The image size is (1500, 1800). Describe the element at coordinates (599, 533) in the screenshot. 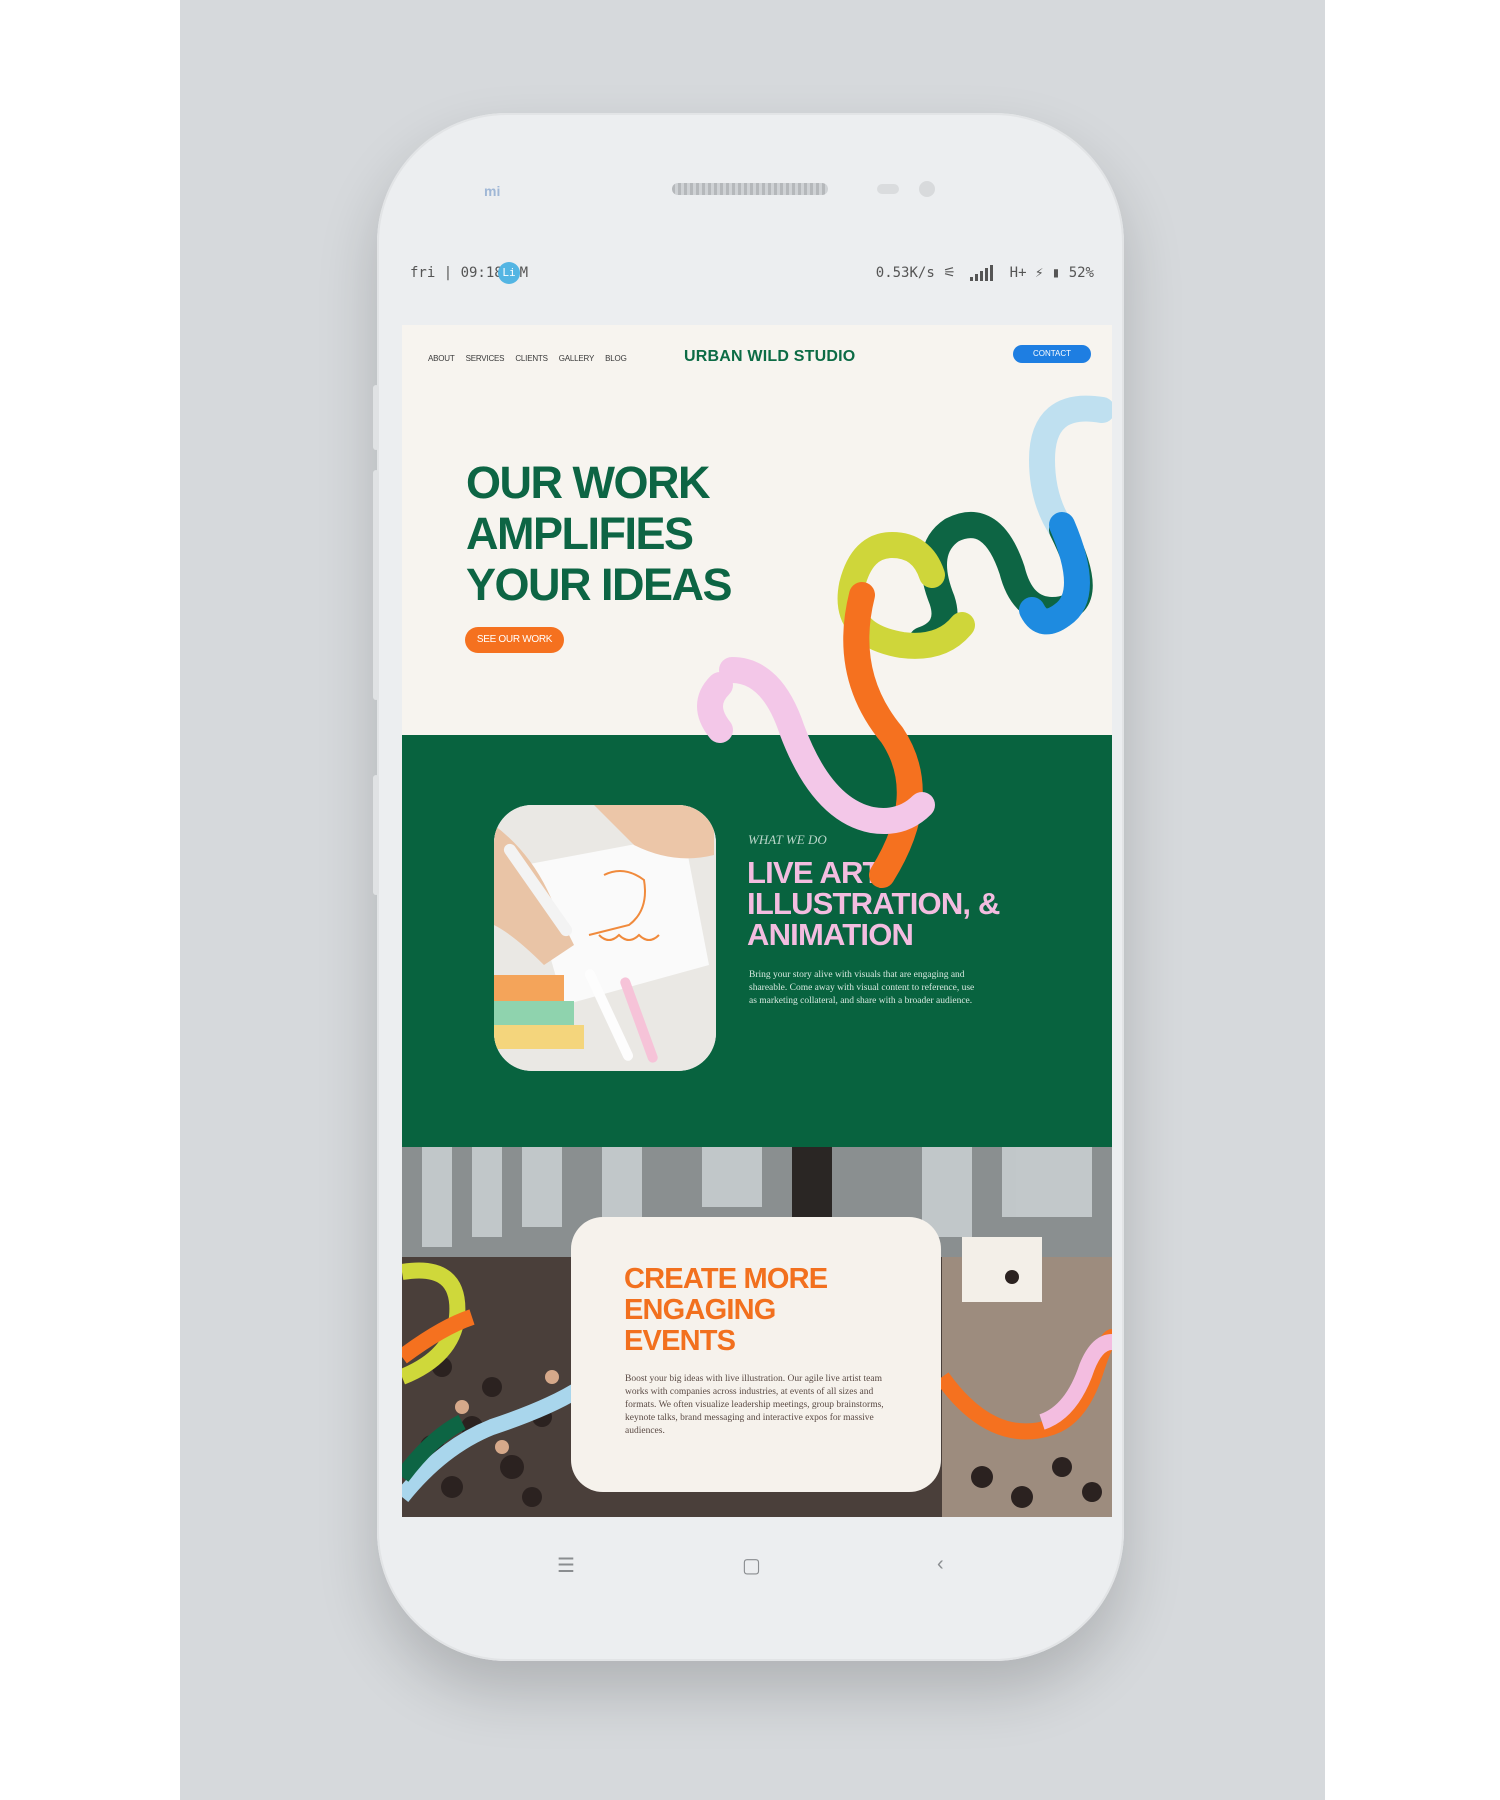

I see `hero-title: OUR WORK AMPLIFIES YOUR IDEAS` at that location.